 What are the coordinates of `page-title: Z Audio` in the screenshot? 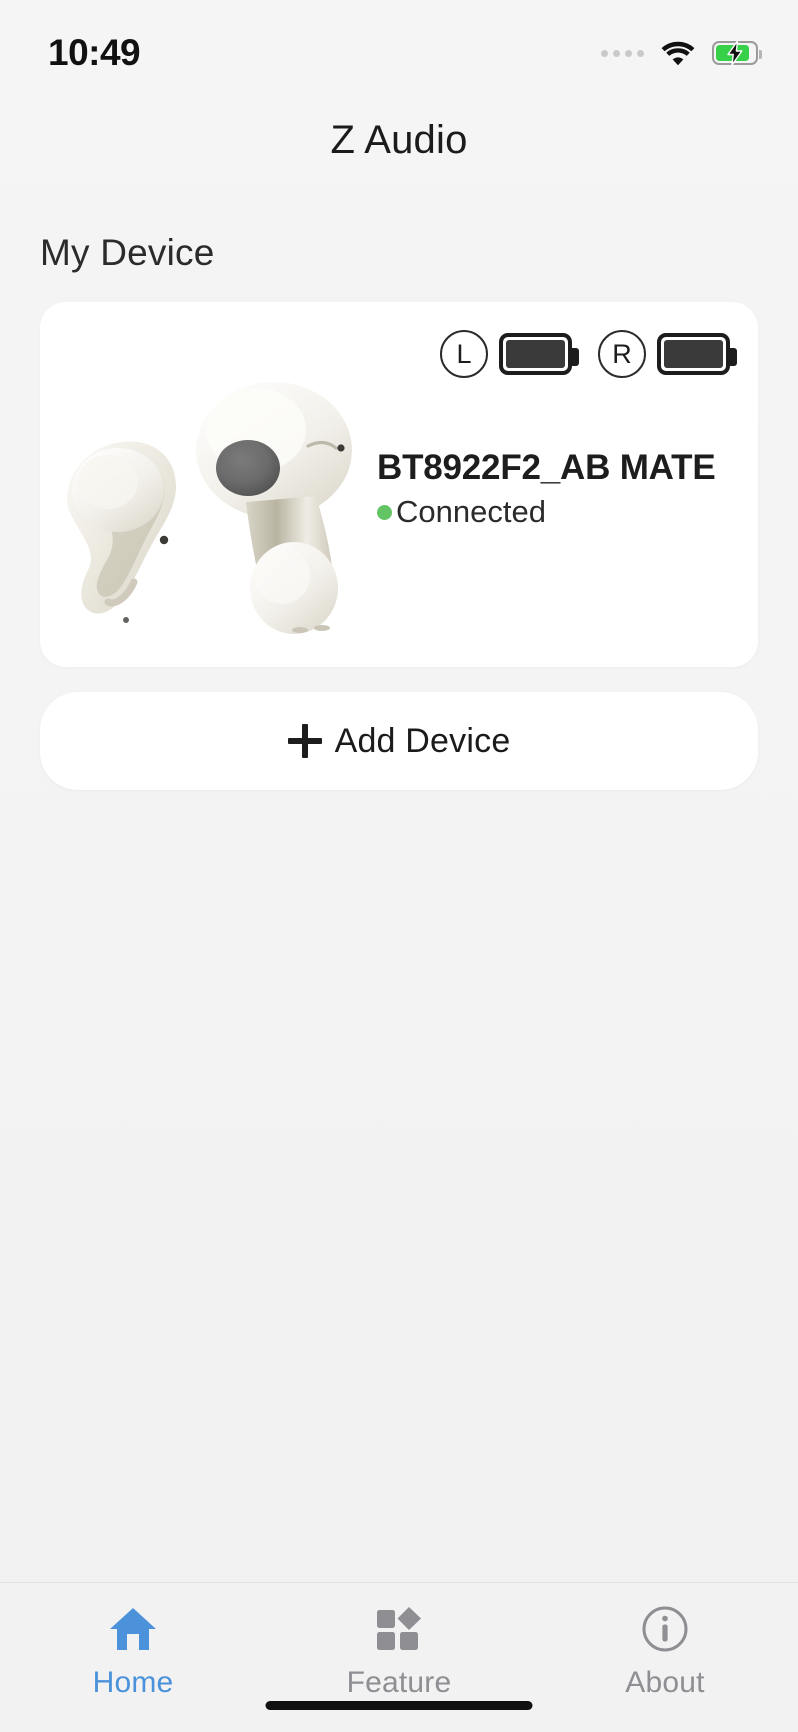 It's located at (399, 139).